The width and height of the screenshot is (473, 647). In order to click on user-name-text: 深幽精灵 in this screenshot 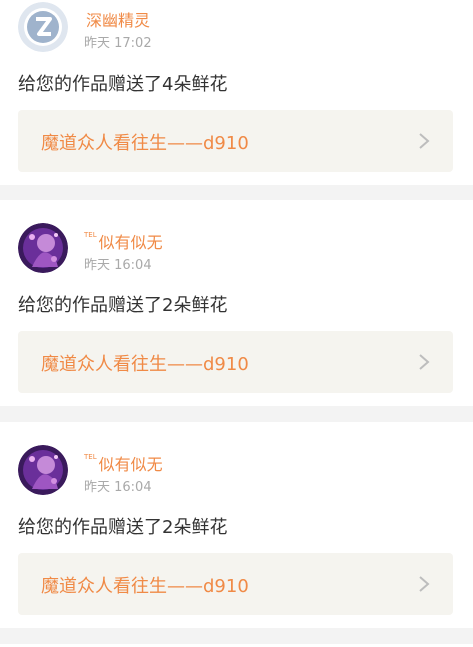, I will do `click(118, 20)`.